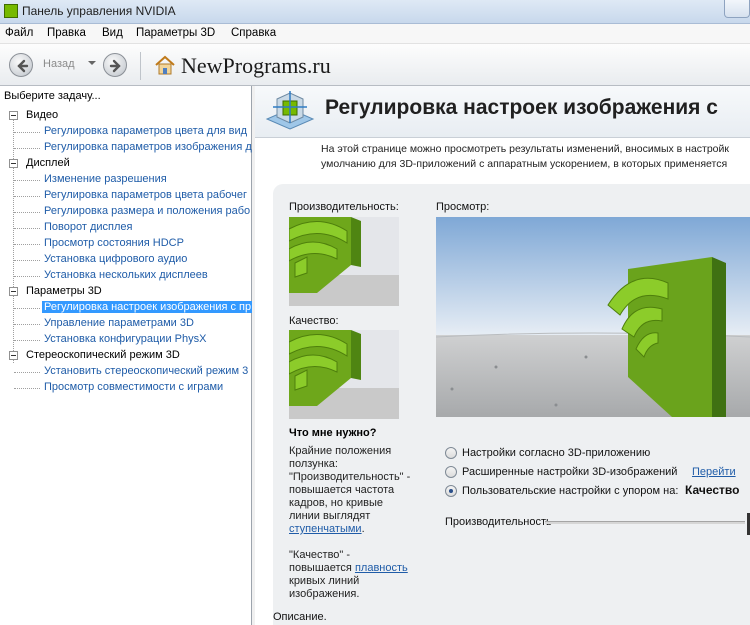 The image size is (750, 625). Describe the element at coordinates (463, 207) in the screenshot. I see `preview-label: Просмотр:` at that location.